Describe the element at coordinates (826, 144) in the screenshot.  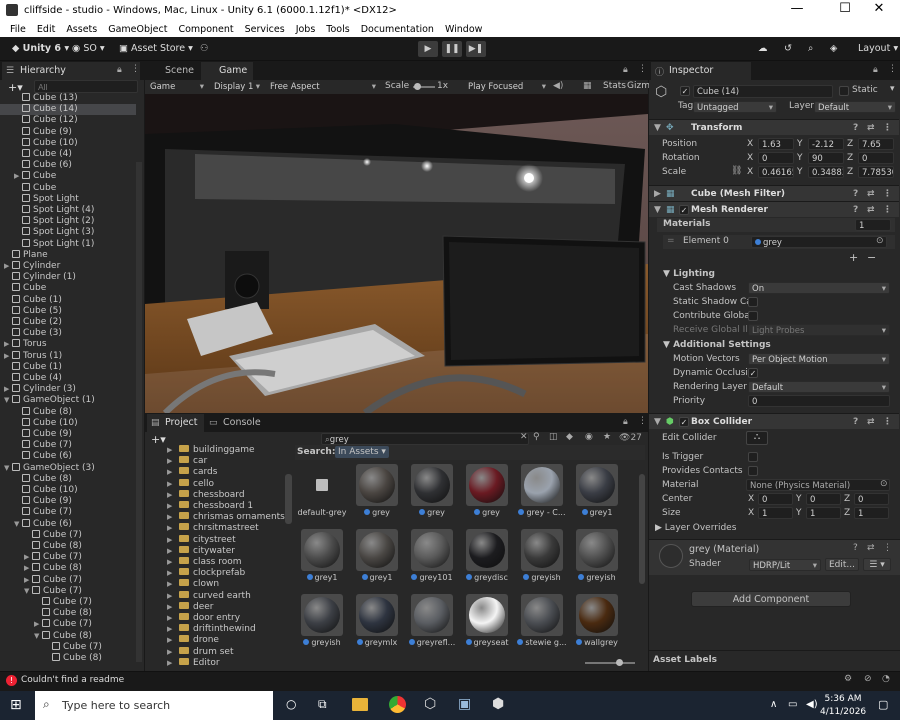
I see `position-y-field: -2.12` at that location.